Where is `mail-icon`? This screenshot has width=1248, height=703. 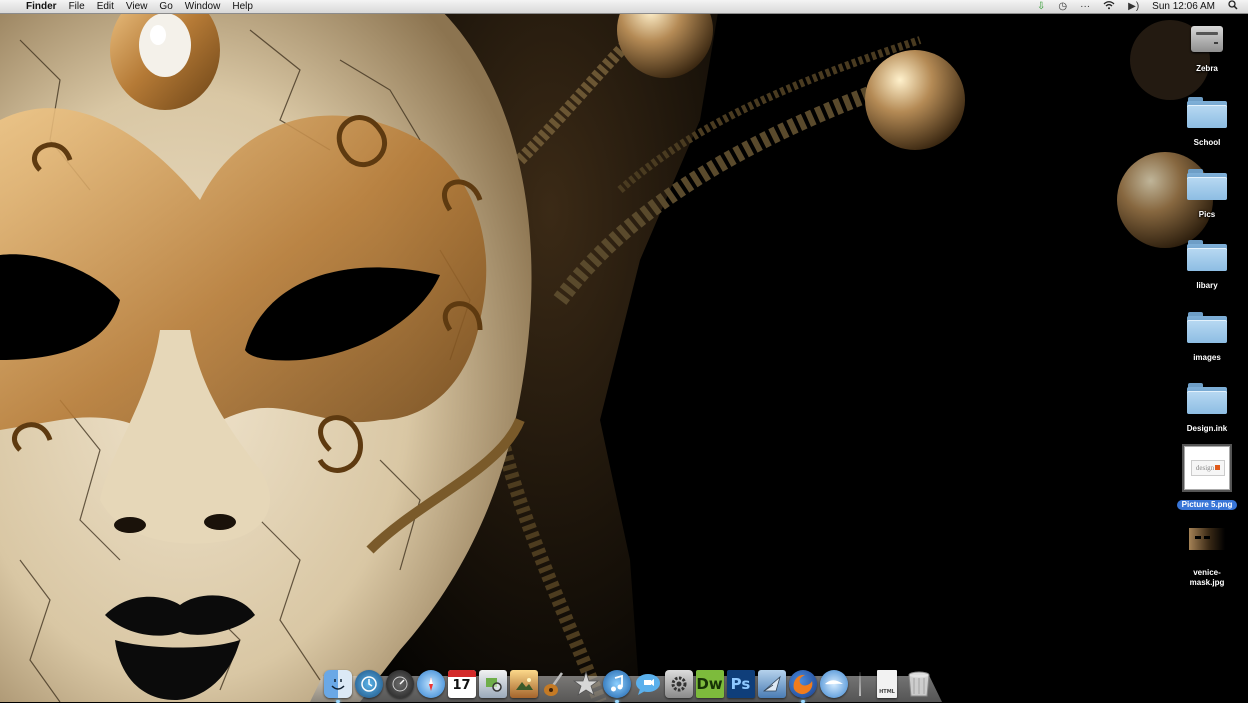
mail-icon is located at coordinates (771, 684).